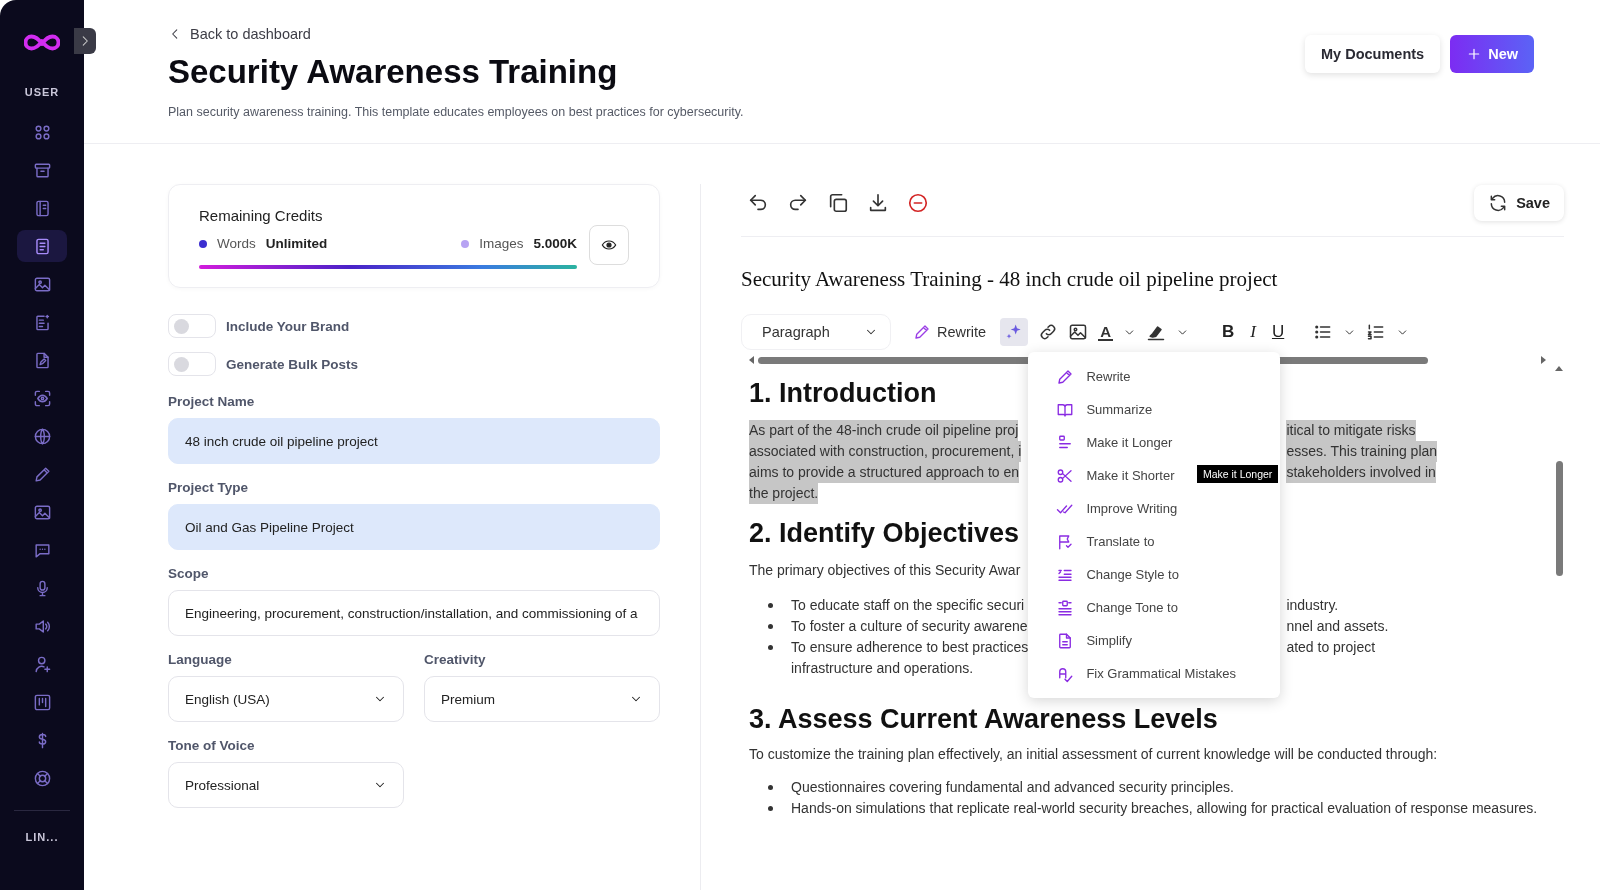 Image resolution: width=1600 pixels, height=890 pixels. Describe the element at coordinates (236, 243) in the screenshot. I see `credit-label: Words` at that location.